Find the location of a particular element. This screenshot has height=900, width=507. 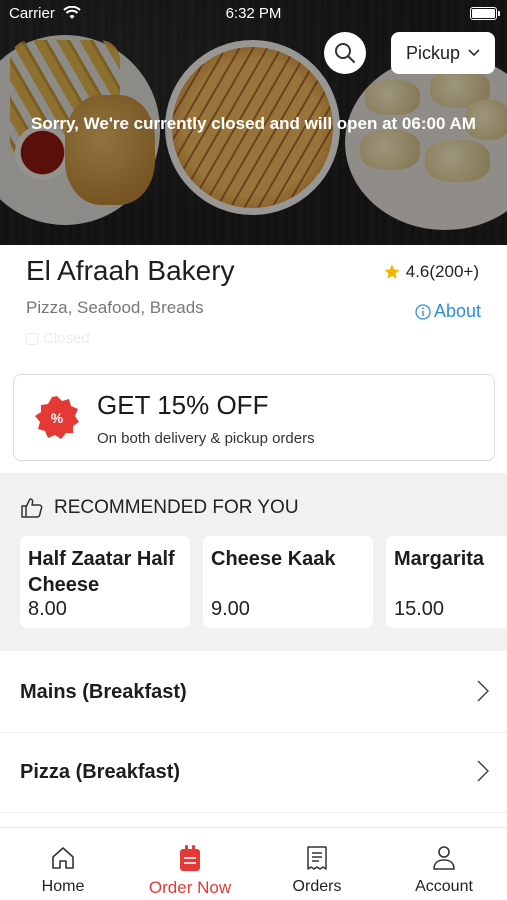

status-bar: Carrier 6:32 PM is located at coordinates (253, 14).